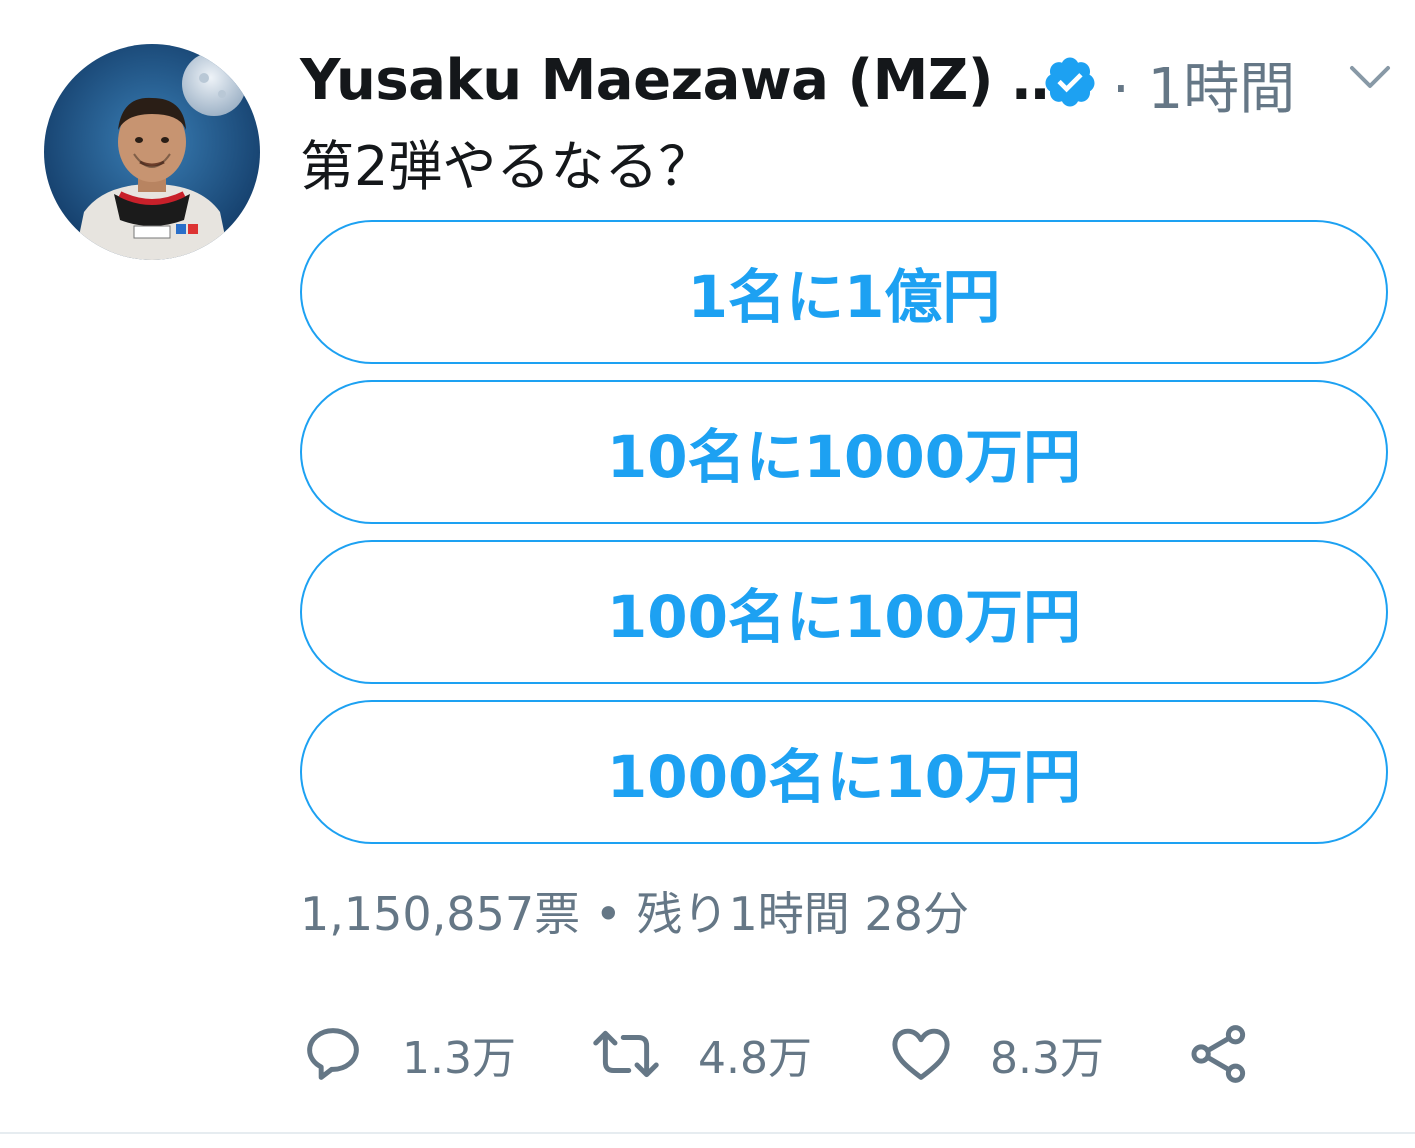  What do you see at coordinates (844, 452) in the screenshot?
I see `poll-option: 10名に1000万円` at bounding box center [844, 452].